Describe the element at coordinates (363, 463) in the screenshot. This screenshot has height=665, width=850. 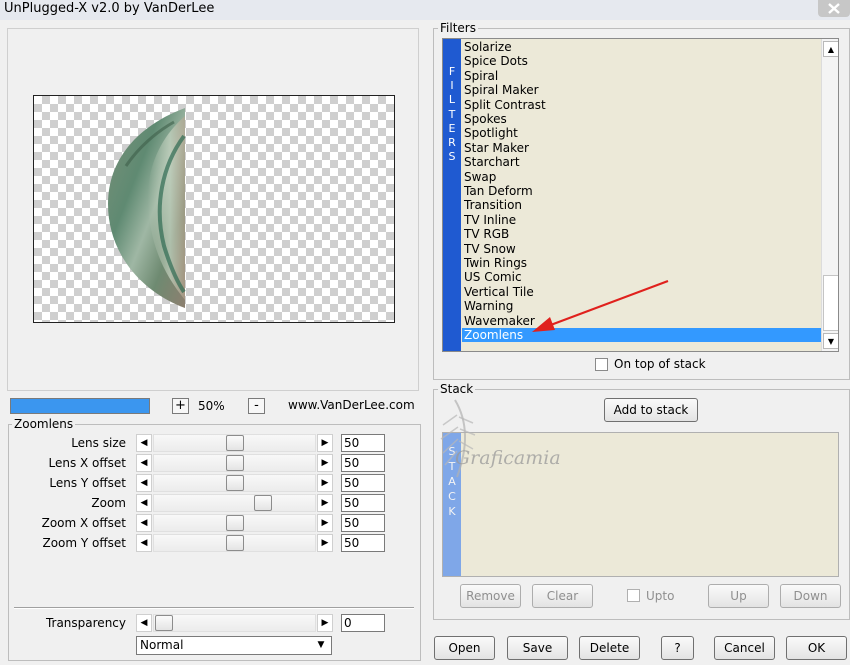
I see `lens-x-offset-value-input: 50` at that location.